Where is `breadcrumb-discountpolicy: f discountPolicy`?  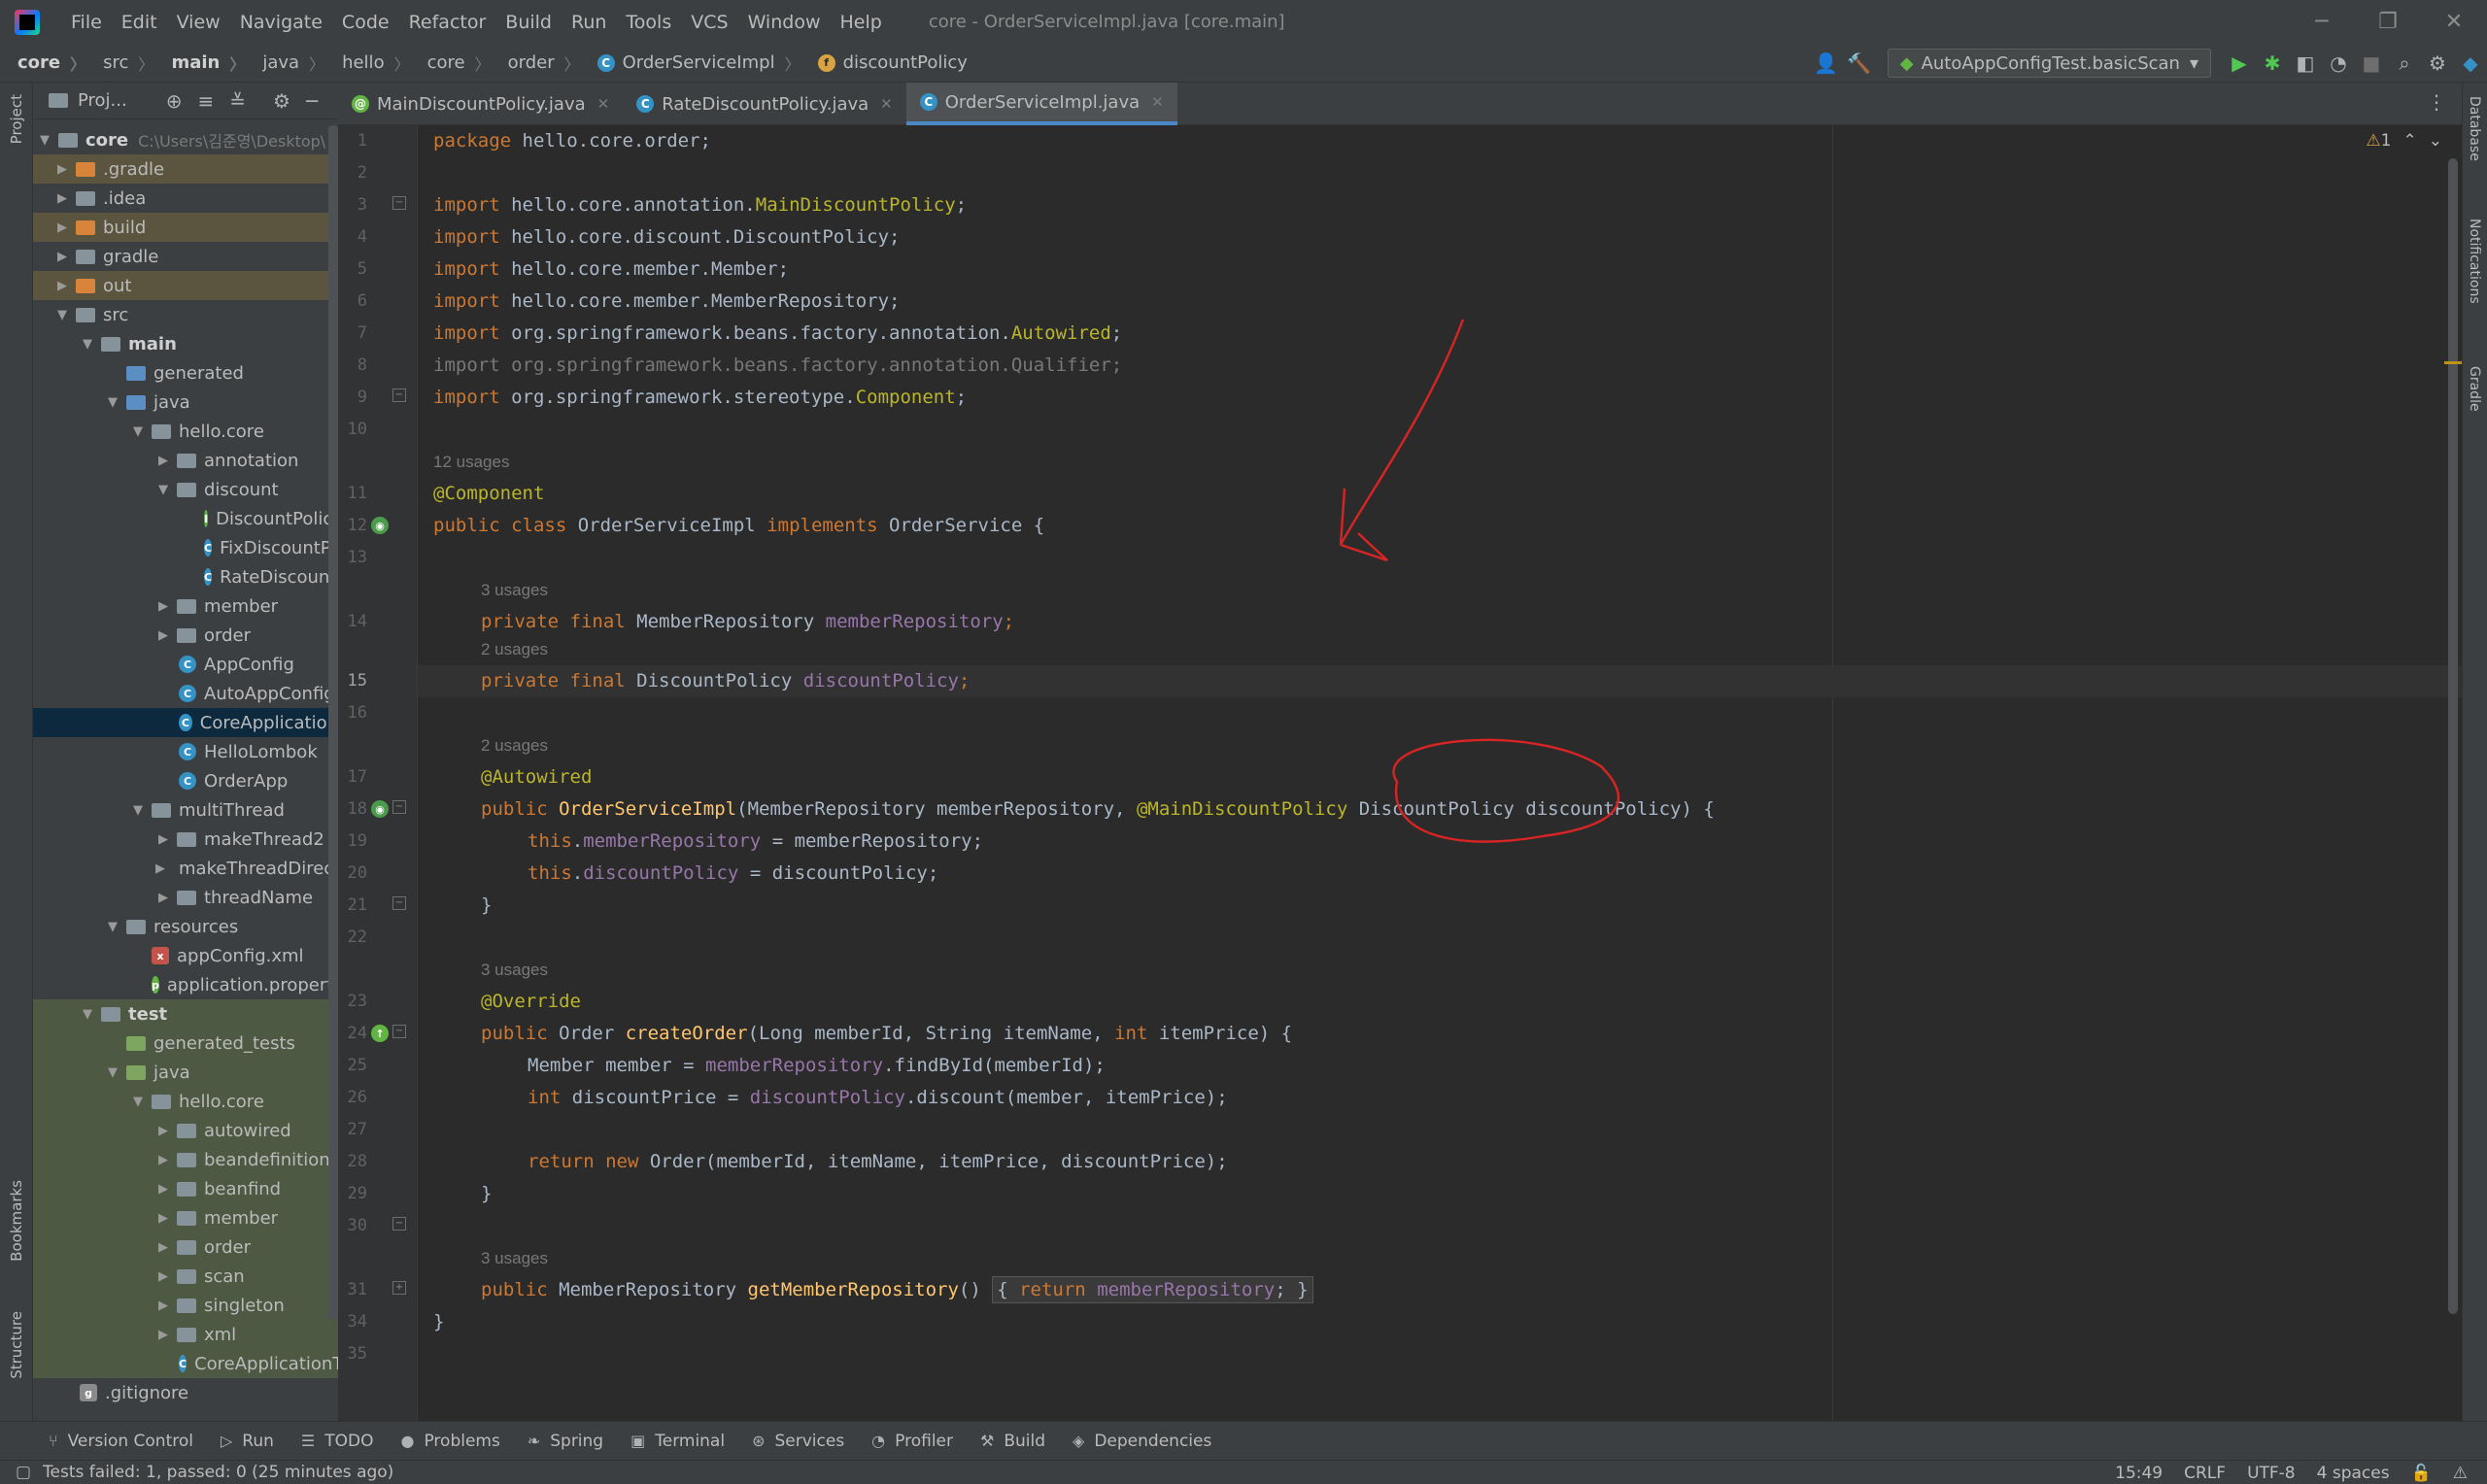 breadcrumb-discountpolicy: f discountPolicy is located at coordinates (884, 62).